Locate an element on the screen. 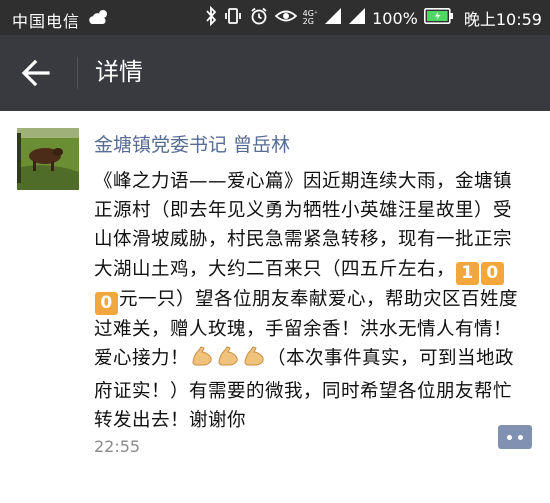 This screenshot has height=503, width=550. alarm-clock-icon is located at coordinates (259, 18).